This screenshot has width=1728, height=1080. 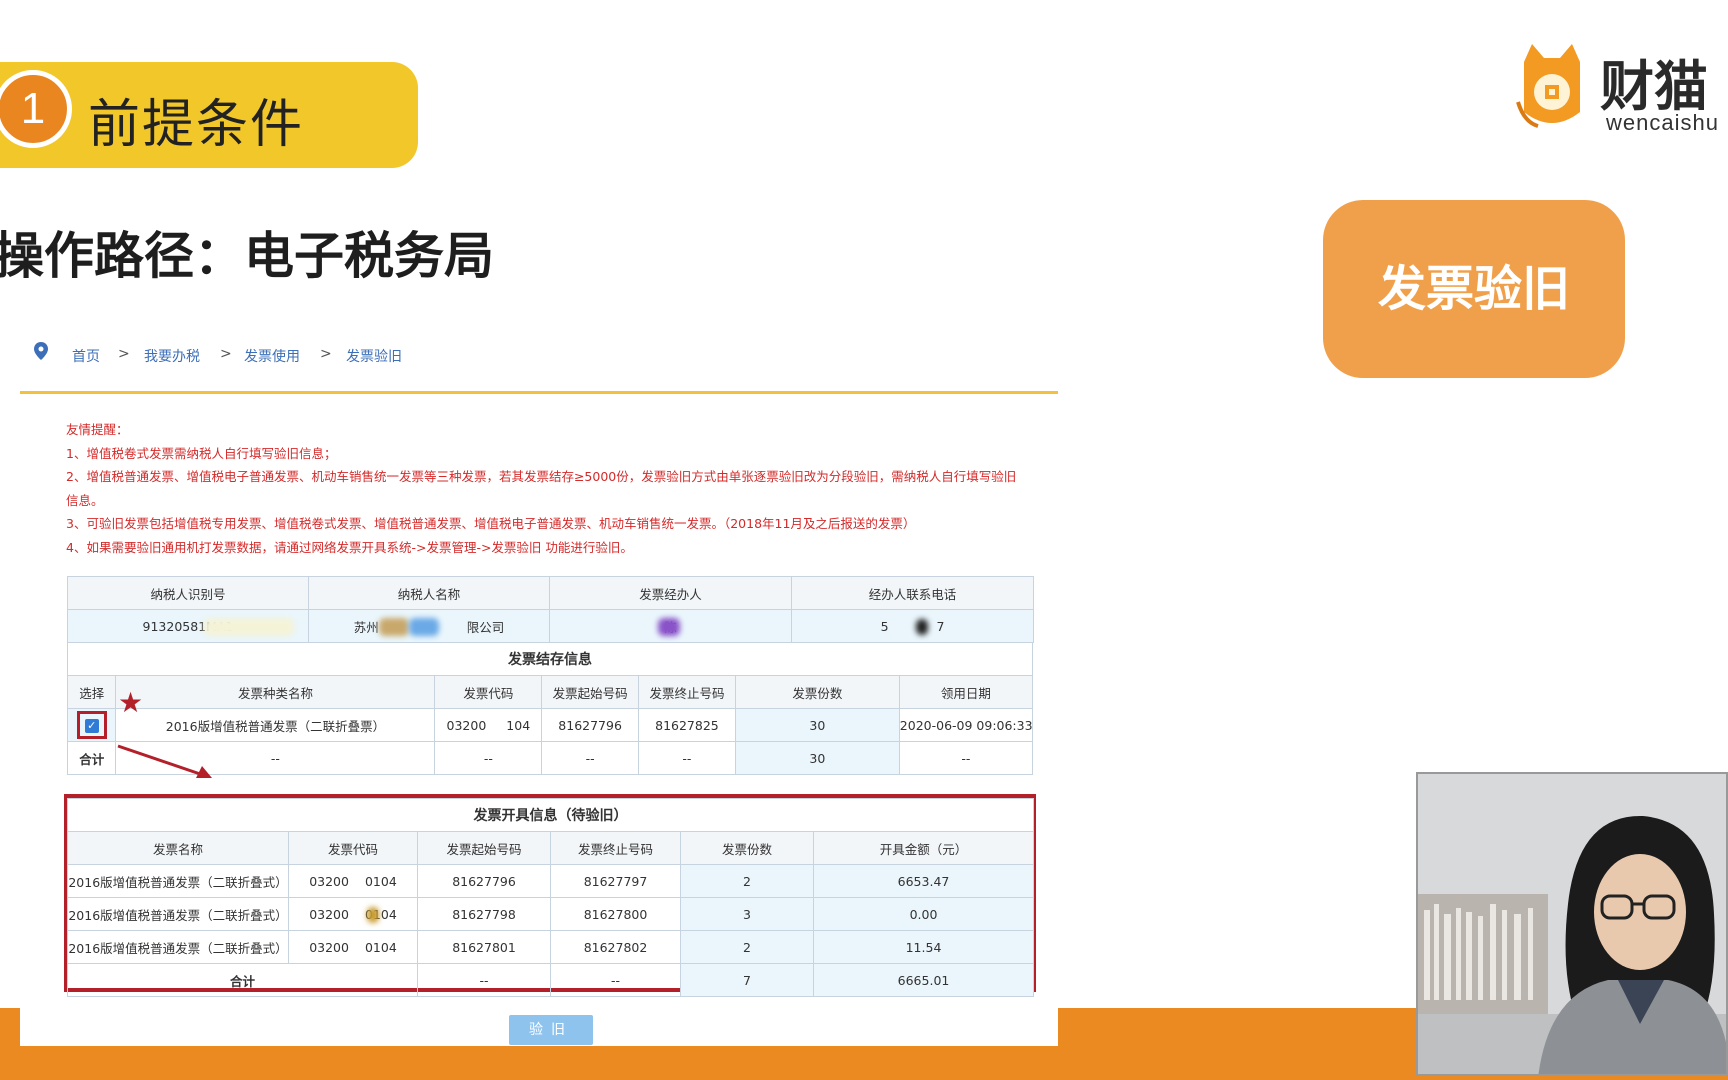 I want to click on header-taxpayer-id: 纳税人识别号, so click(x=188, y=593).